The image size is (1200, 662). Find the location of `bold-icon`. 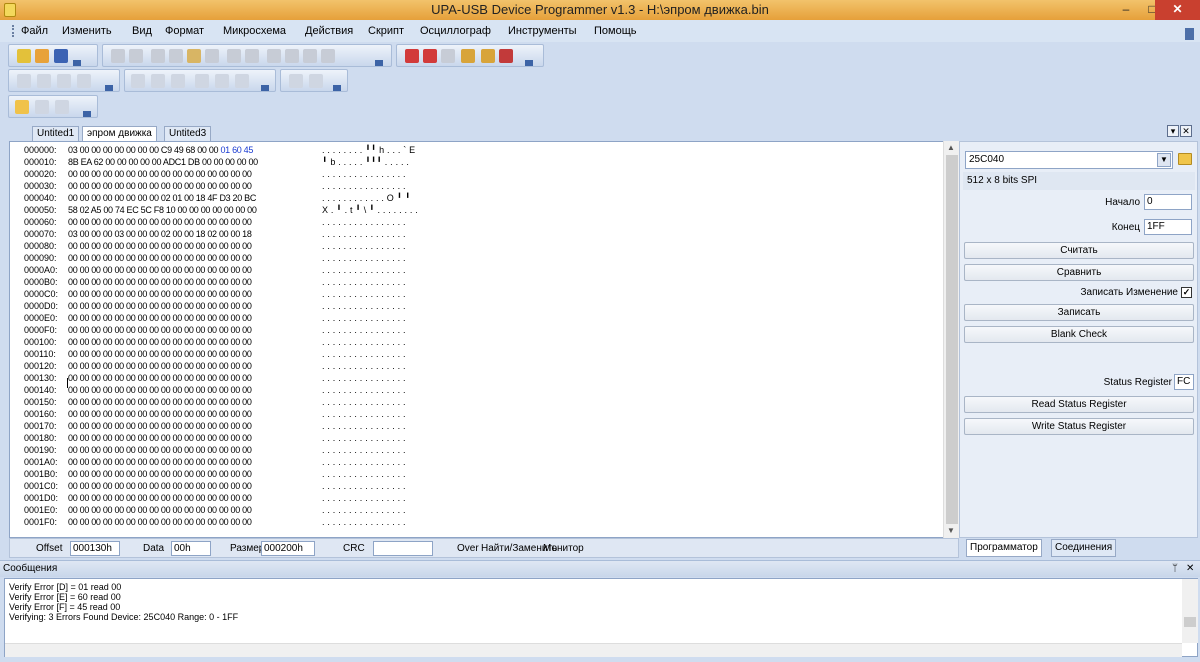

bold-icon is located at coordinates (138, 81).